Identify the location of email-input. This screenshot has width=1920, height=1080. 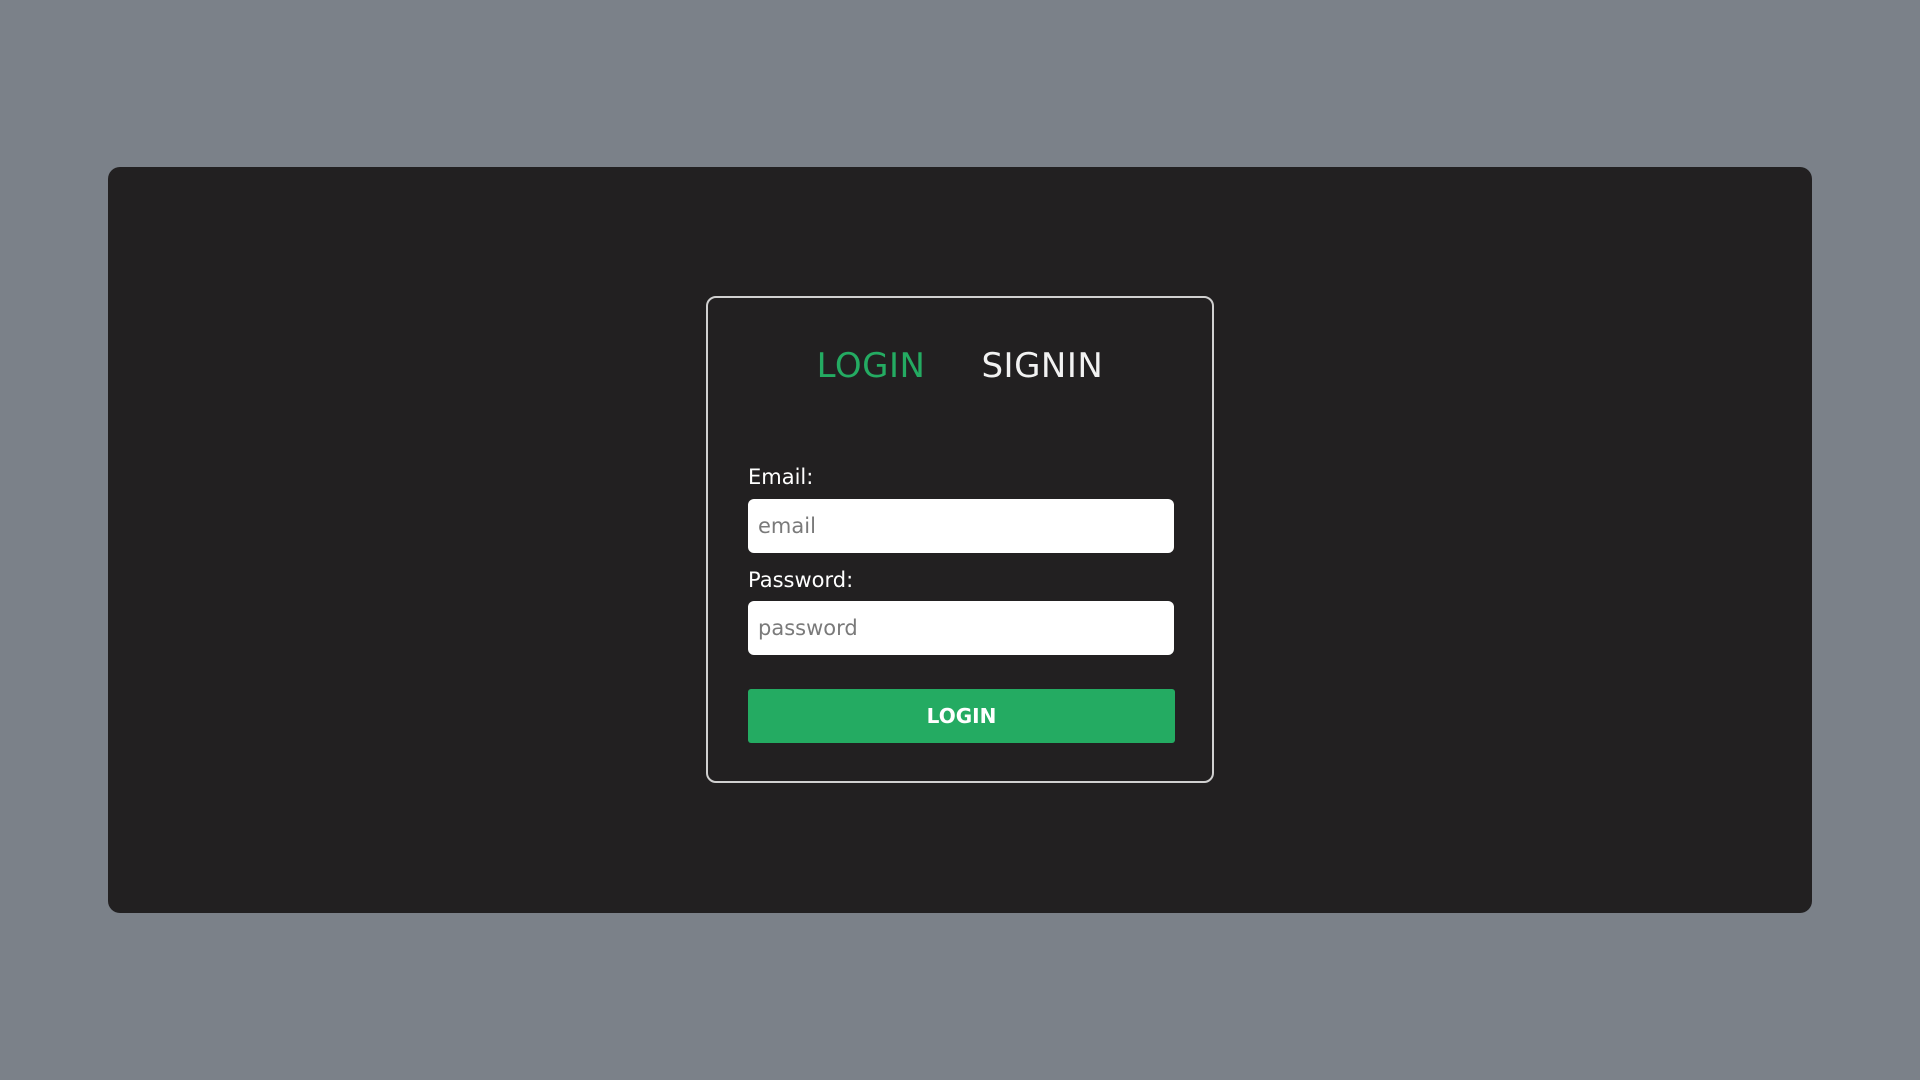
(961, 526).